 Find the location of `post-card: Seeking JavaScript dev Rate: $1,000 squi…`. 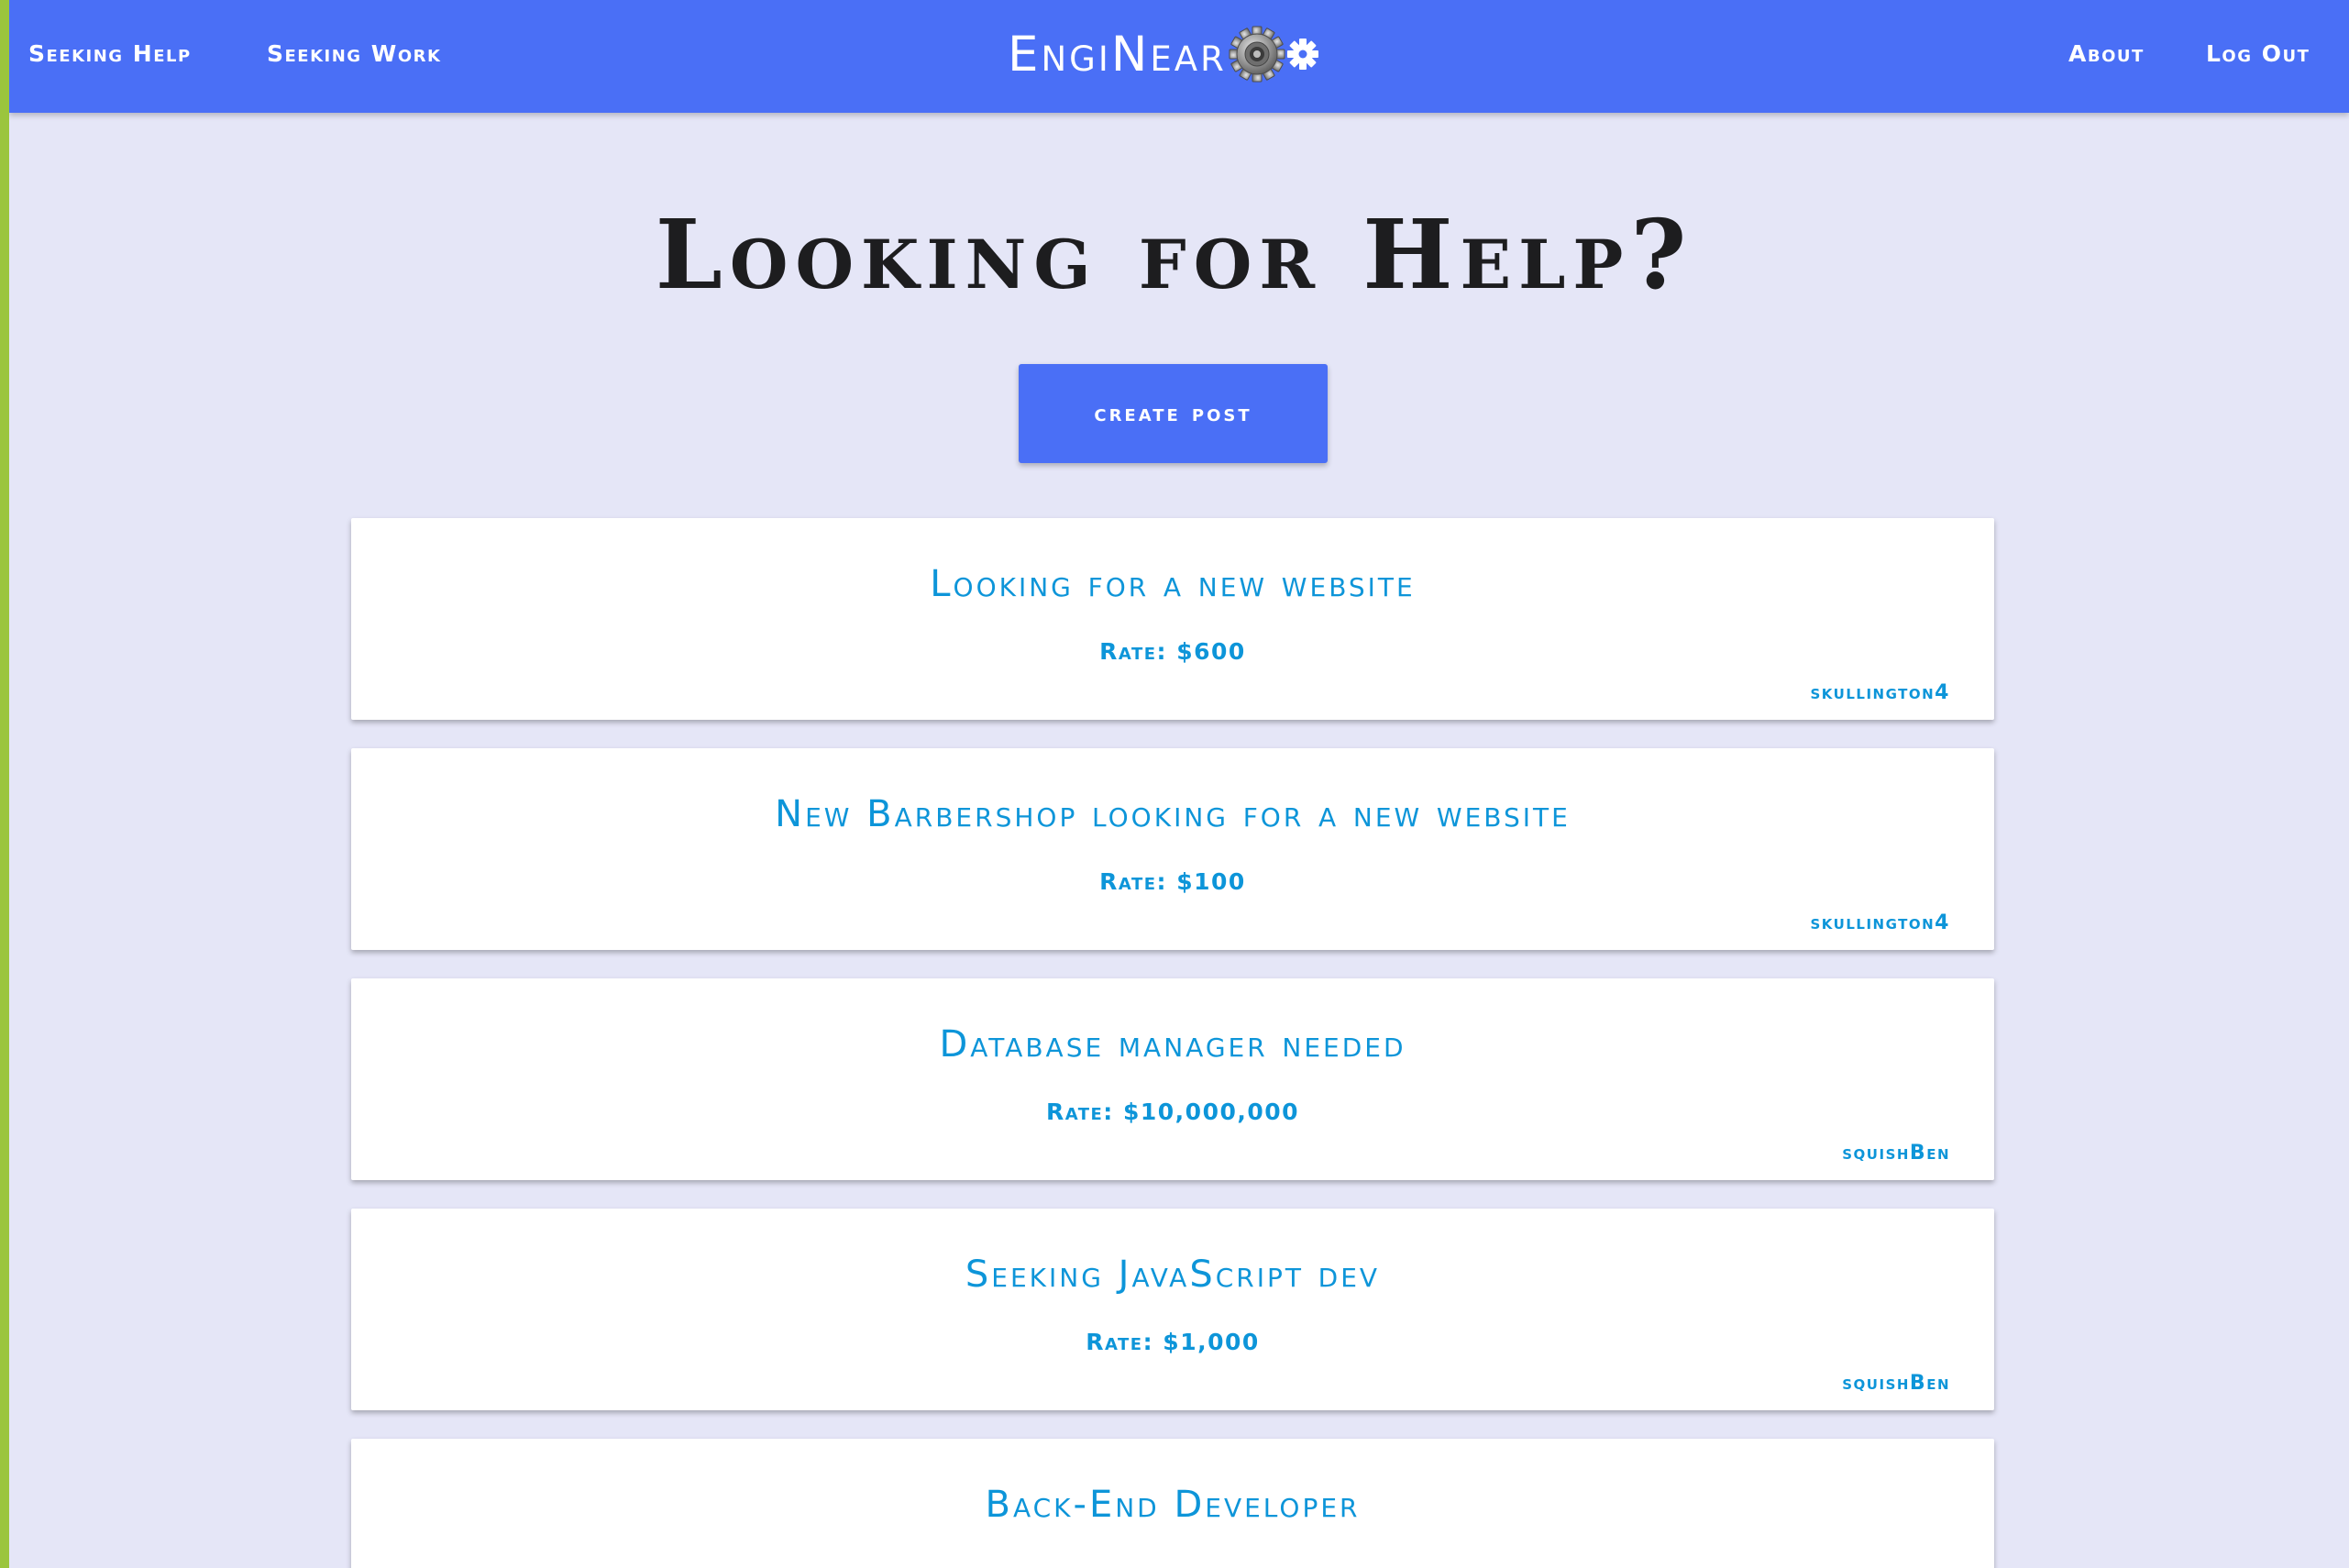

post-card: Seeking JavaScript dev Rate: $1,000 squi… is located at coordinates (1172, 1310).